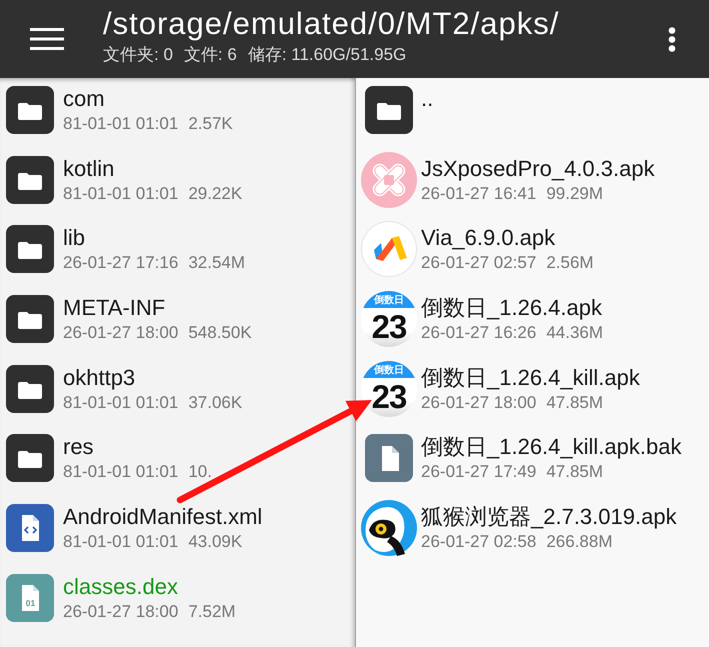 The image size is (709, 647). What do you see at coordinates (672, 39) in the screenshot?
I see `overflow-menu-icon` at bounding box center [672, 39].